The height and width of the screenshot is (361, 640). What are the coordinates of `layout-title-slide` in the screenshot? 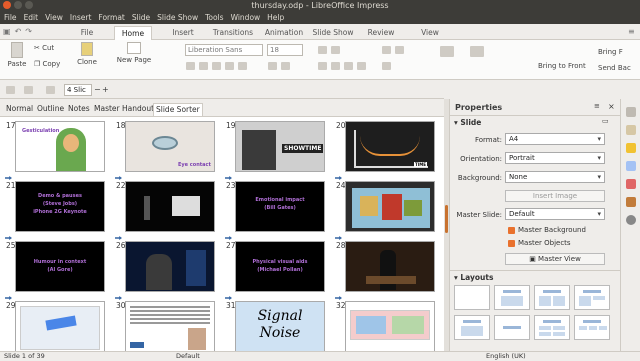 It's located at (592, 297).